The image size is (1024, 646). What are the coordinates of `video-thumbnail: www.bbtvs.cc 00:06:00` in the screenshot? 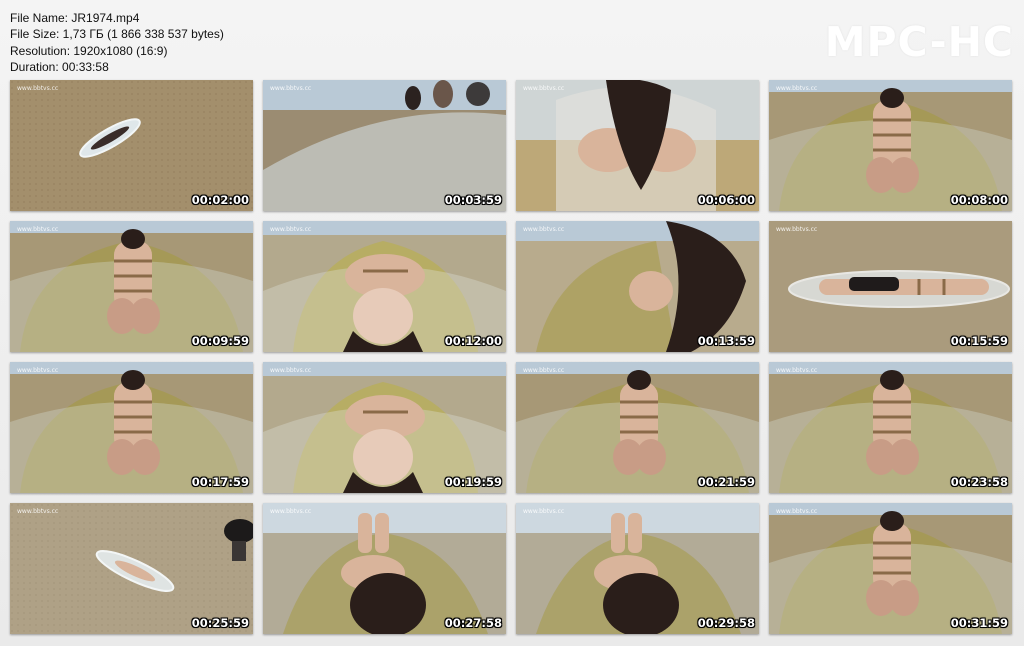 It's located at (637, 145).